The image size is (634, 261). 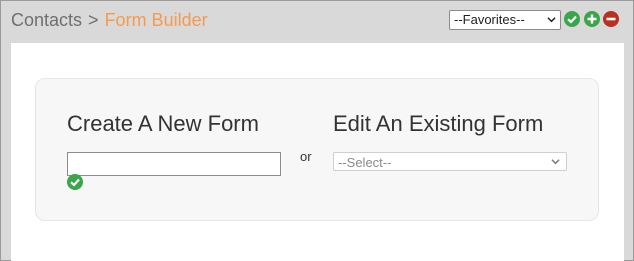 I want to click on existing-form-select: --Select--, so click(x=450, y=161).